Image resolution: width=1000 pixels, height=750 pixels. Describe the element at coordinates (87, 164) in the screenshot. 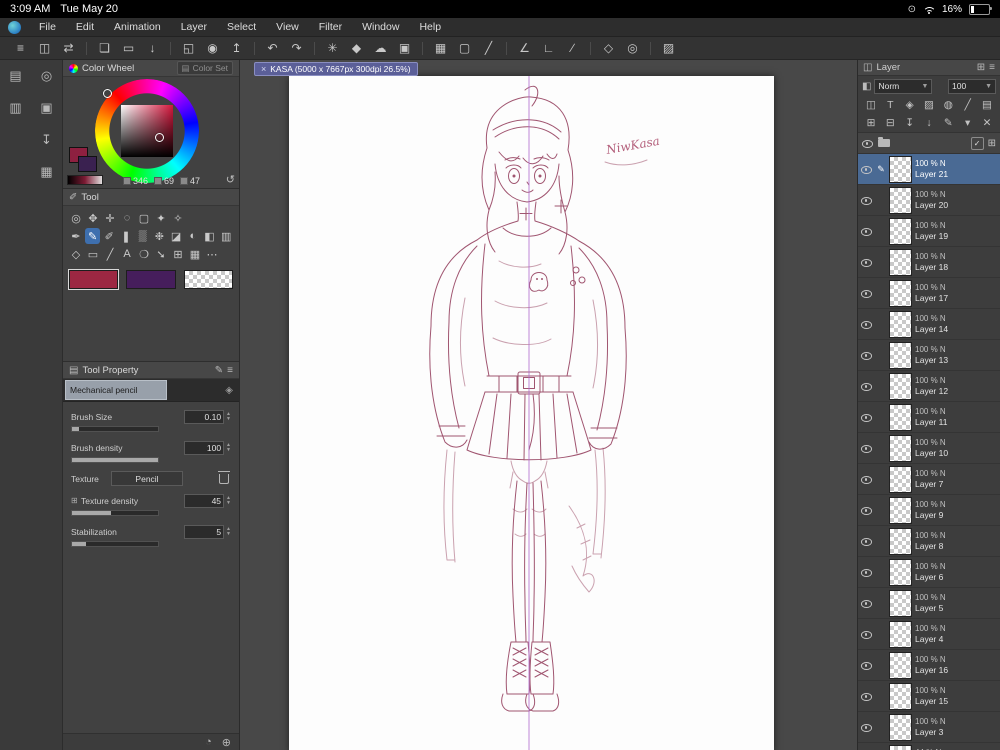

I see `secondary-color-swatch` at that location.